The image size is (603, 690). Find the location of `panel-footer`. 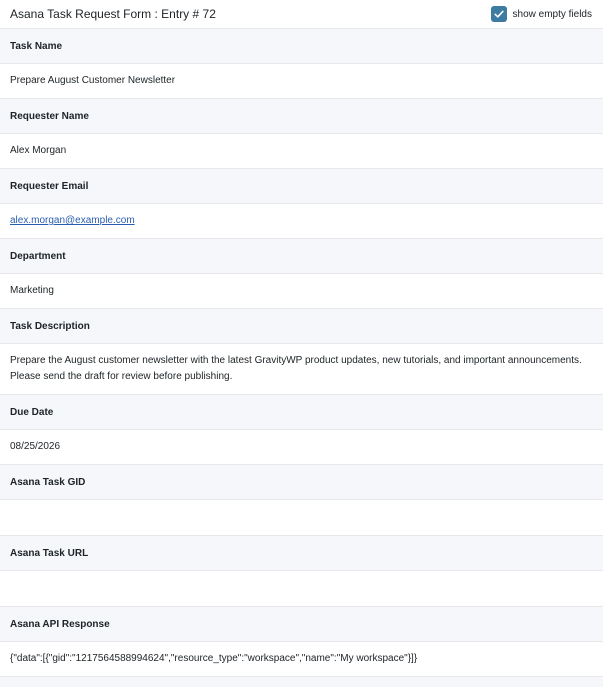

panel-footer is located at coordinates (301, 682).